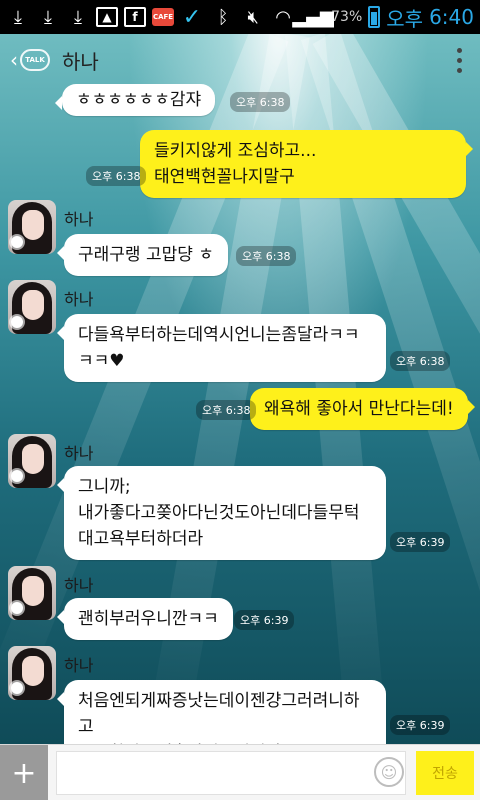 This screenshot has width=480, height=800. Describe the element at coordinates (445, 773) in the screenshot. I see `send-button: 전송` at that location.